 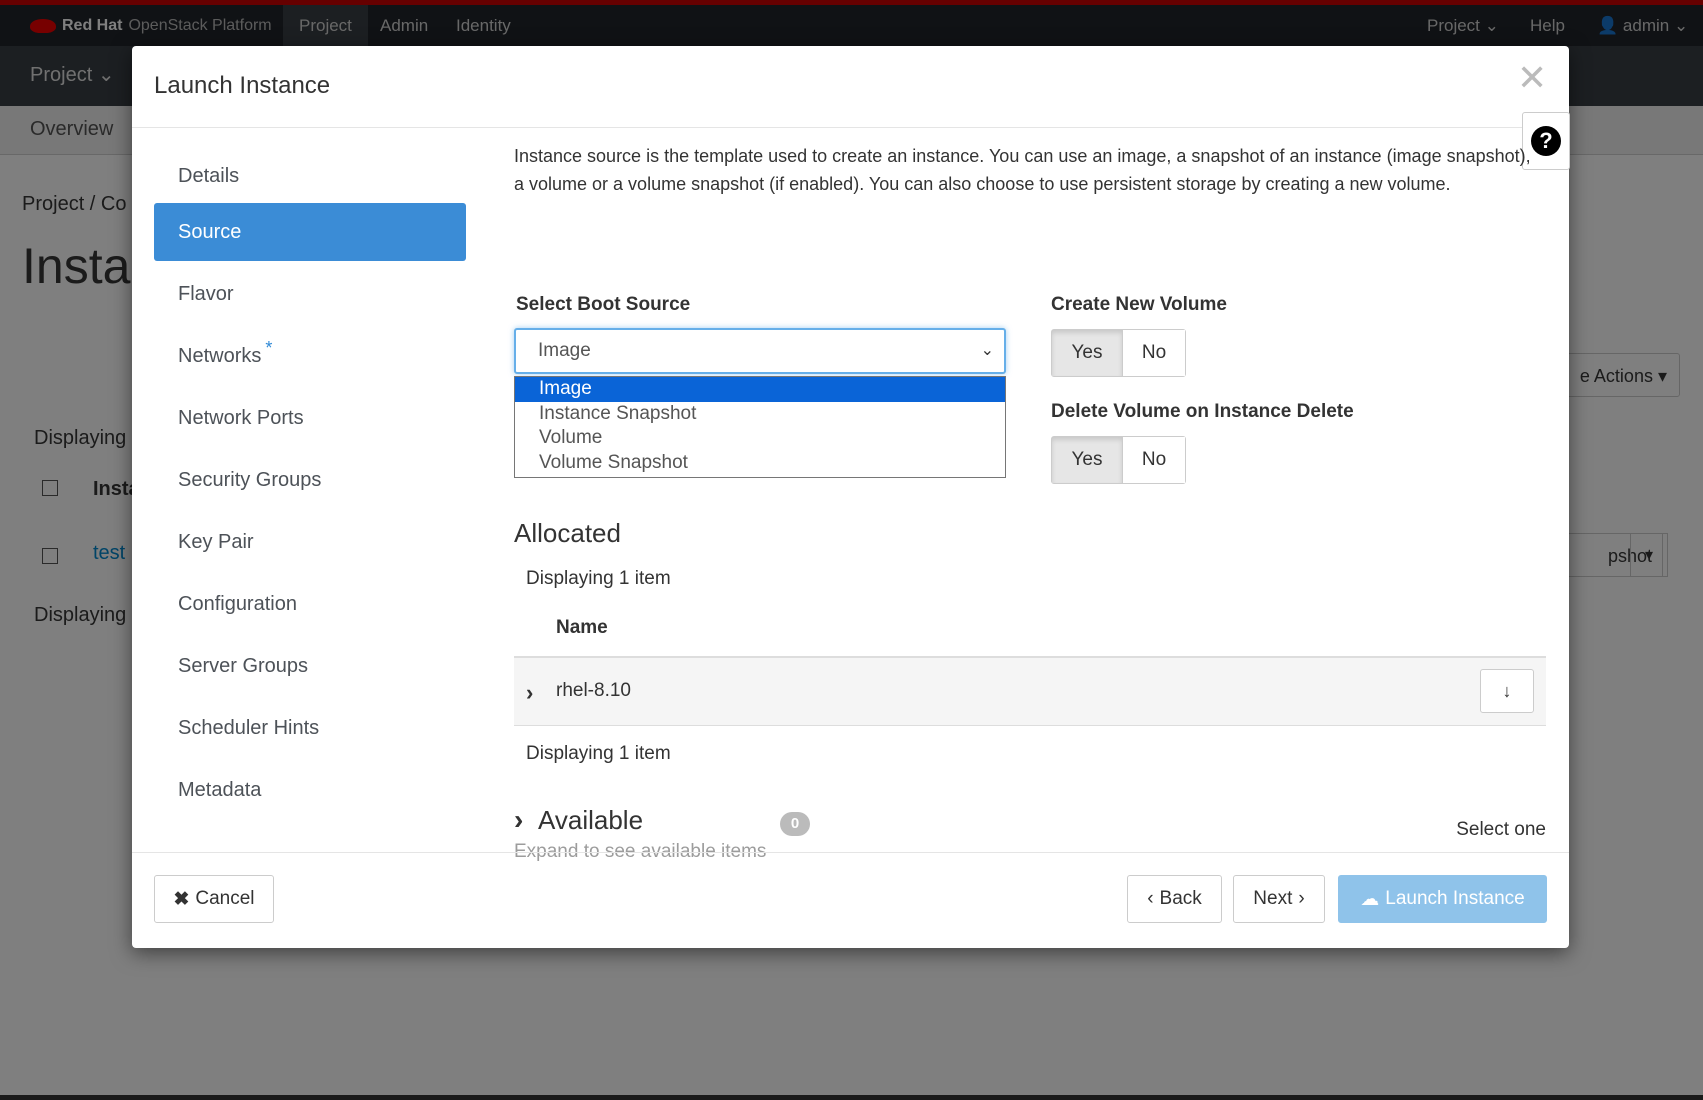 I want to click on cancel-button: ✖ Cancel, so click(x=214, y=899).